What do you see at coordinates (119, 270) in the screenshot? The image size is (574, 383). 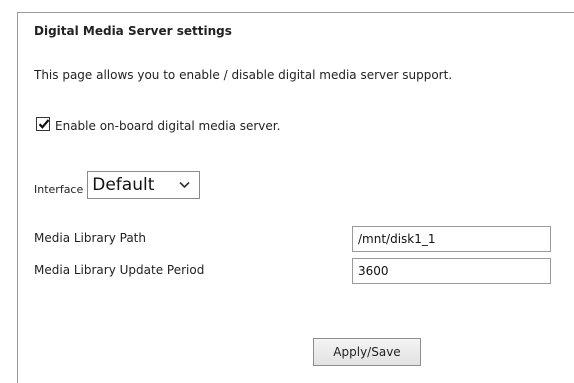 I see `update-period-label: Media Library Update Period` at bounding box center [119, 270].